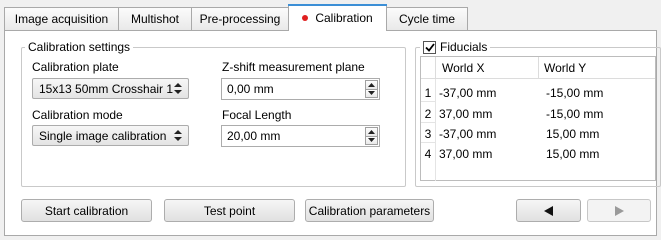  Describe the element at coordinates (487, 68) in the screenshot. I see `column-header-world-x: World X` at that location.